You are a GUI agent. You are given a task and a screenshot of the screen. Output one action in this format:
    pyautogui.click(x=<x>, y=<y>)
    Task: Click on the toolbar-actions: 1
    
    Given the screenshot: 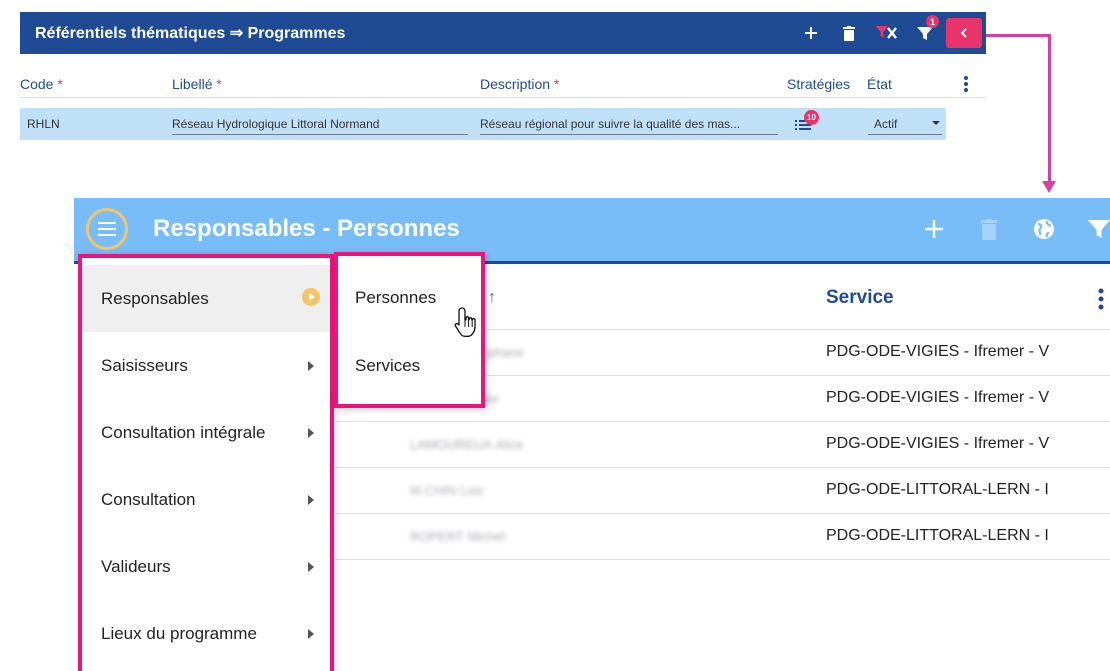 What is the action you would take?
    pyautogui.click(x=889, y=33)
    